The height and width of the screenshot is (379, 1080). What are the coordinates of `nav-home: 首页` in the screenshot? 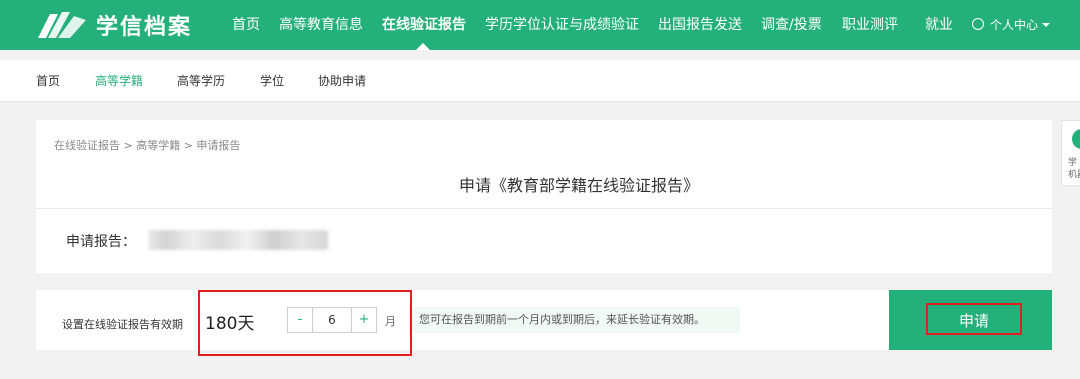 It's located at (246, 25).